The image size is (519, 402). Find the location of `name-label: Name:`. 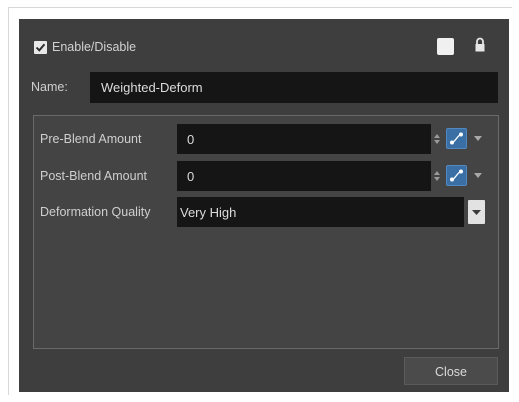

name-label: Name: is located at coordinates (49, 87).